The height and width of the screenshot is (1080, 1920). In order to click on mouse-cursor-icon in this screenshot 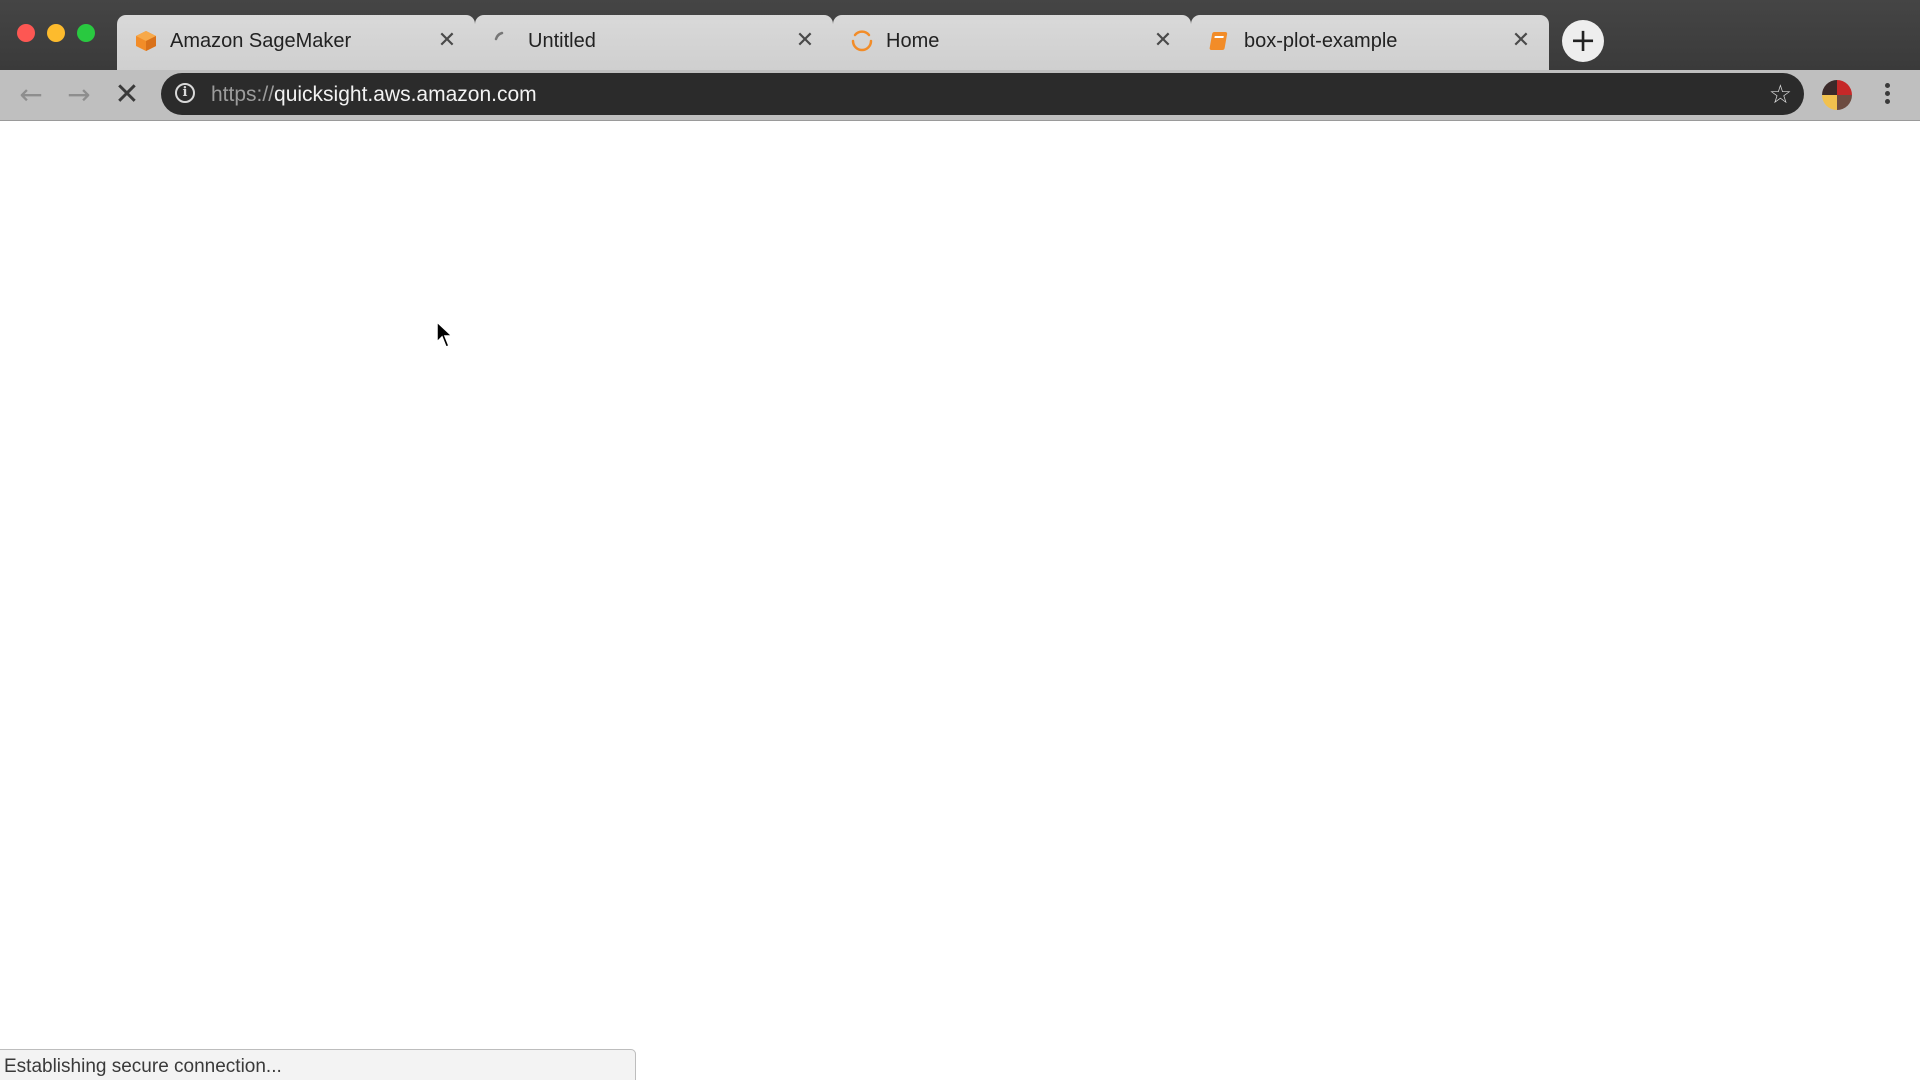, I will do `click(445, 334)`.